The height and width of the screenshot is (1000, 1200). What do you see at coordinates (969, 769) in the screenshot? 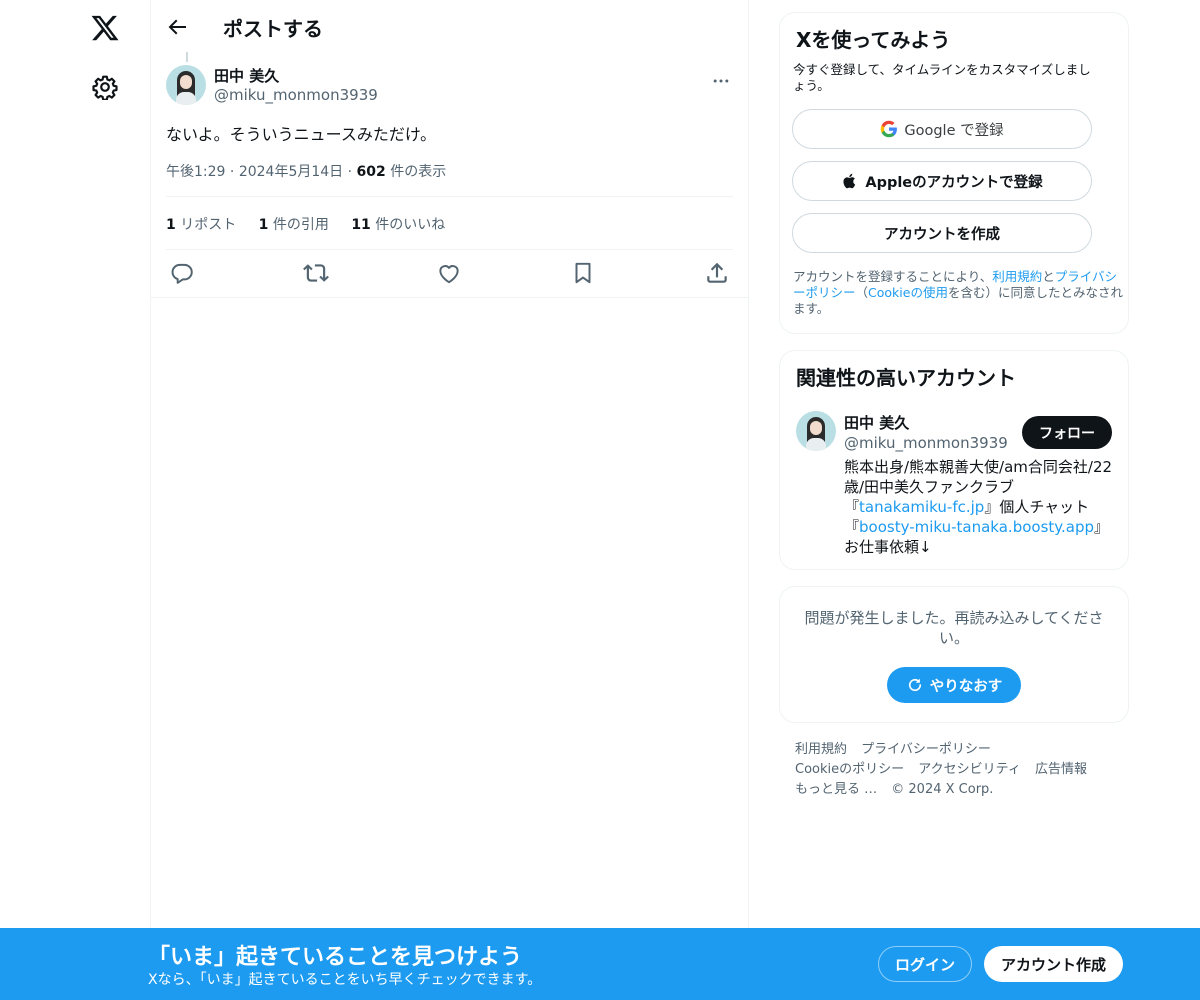
I see `footer-accessibility-link: アクセシビリティ` at bounding box center [969, 769].